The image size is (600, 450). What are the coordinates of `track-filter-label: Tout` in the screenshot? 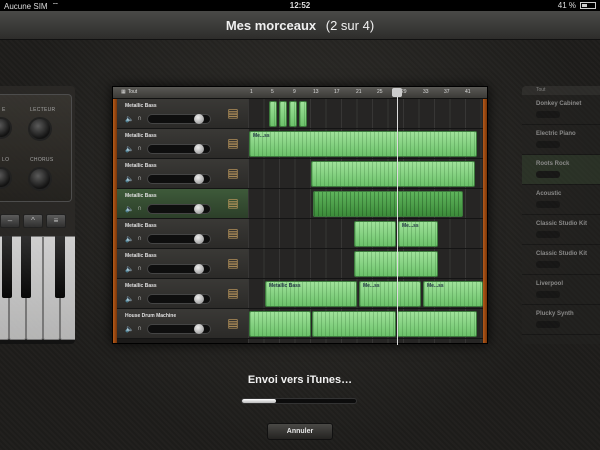 It's located at (132, 92).